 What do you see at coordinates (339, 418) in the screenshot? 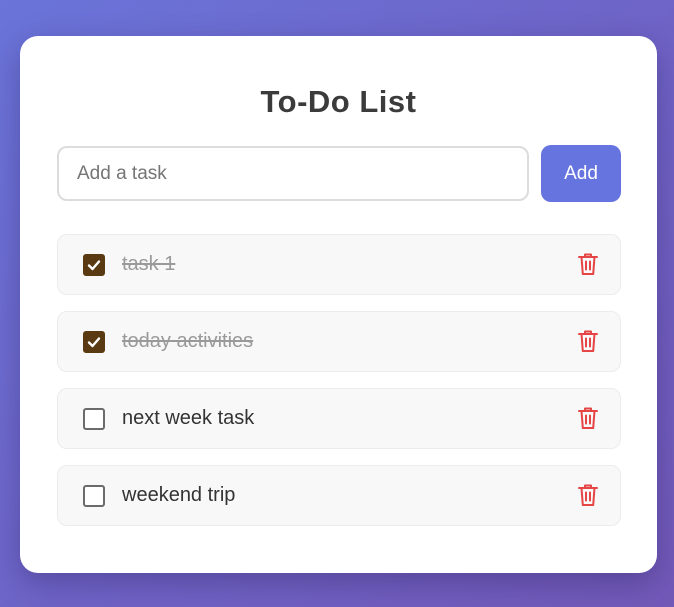
I see `task-item: next week task` at bounding box center [339, 418].